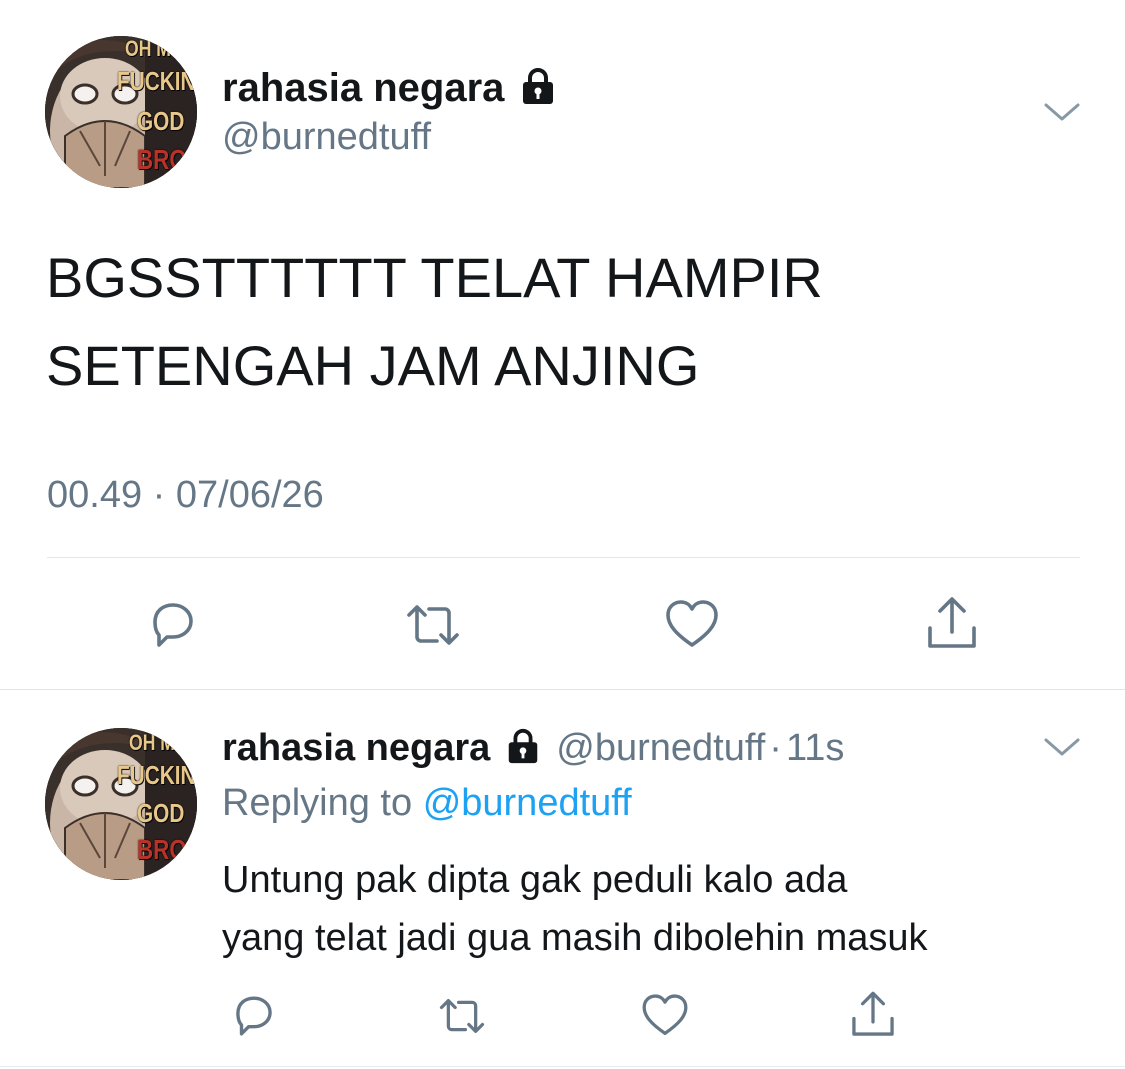 Image resolution: width=1125 pixels, height=1069 pixels. I want to click on tweet-separator, so click(562, 689).